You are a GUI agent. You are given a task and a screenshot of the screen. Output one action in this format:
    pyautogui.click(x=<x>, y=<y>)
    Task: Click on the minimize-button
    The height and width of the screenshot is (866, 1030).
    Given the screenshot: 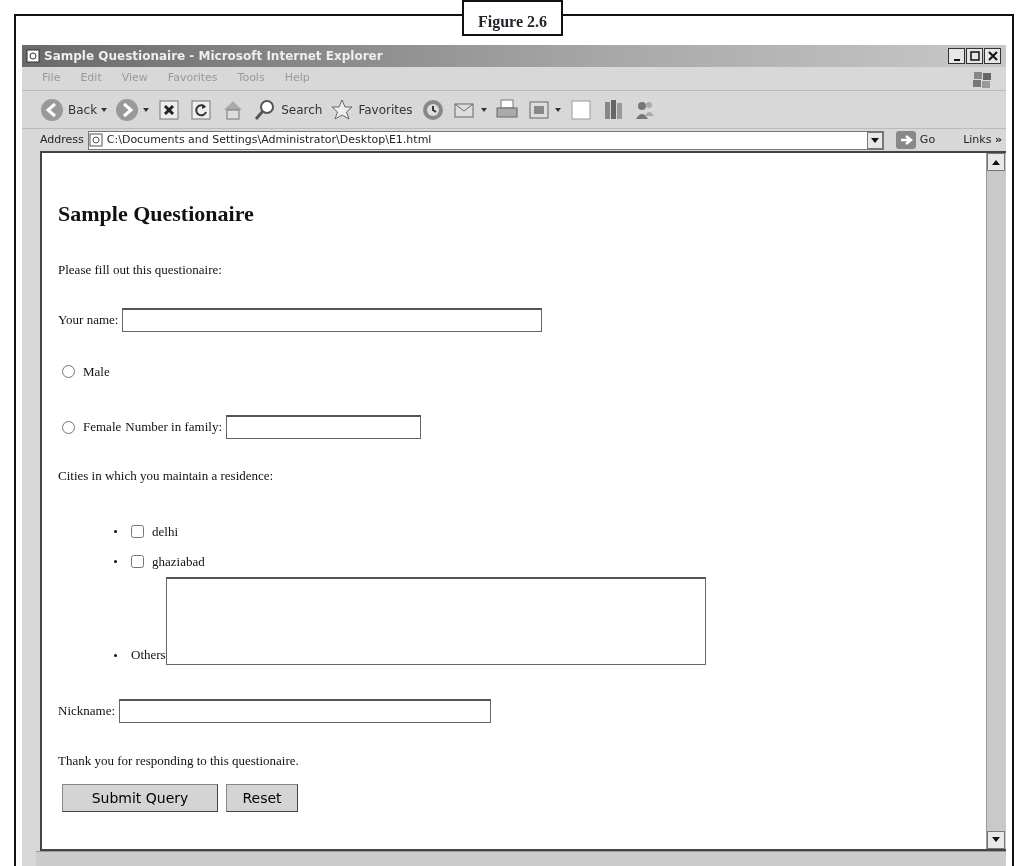 What is the action you would take?
    pyautogui.click(x=956, y=56)
    